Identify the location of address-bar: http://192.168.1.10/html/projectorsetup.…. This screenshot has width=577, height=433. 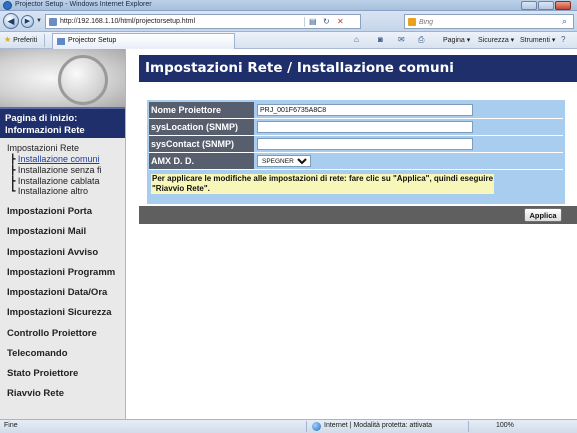
(203, 21).